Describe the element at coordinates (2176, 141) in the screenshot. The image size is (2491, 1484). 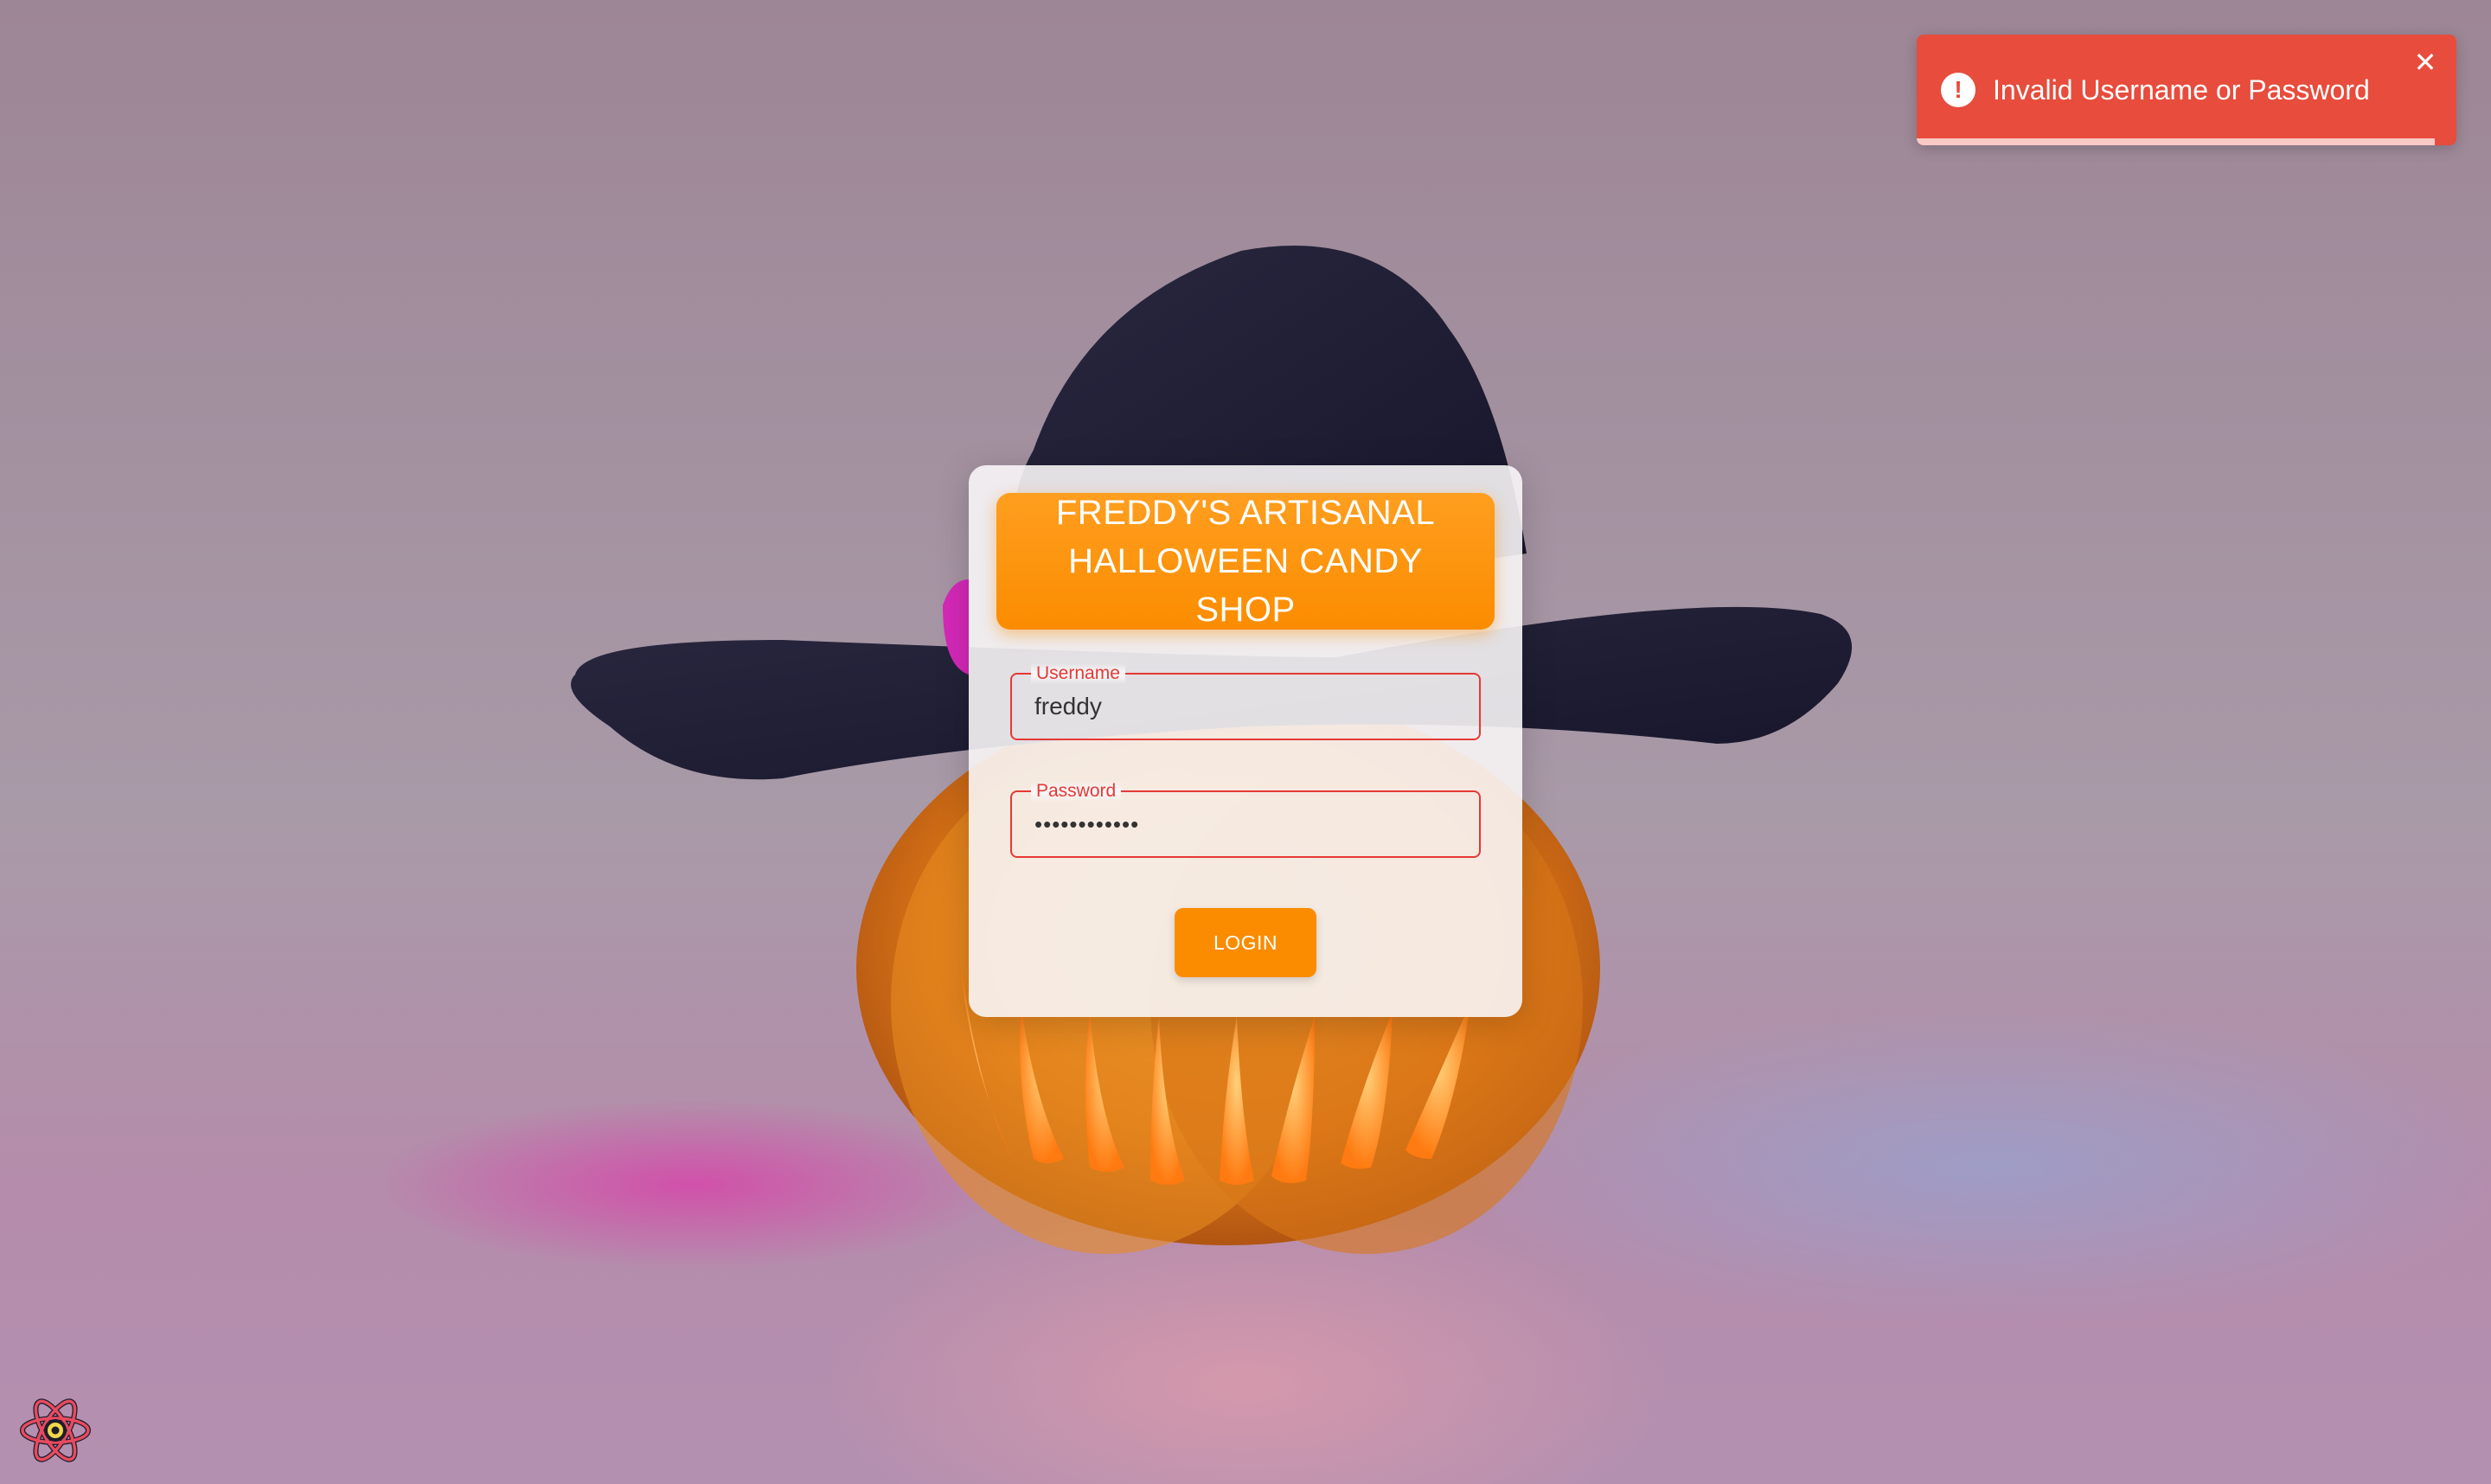
I see `toast-progress-bar` at that location.